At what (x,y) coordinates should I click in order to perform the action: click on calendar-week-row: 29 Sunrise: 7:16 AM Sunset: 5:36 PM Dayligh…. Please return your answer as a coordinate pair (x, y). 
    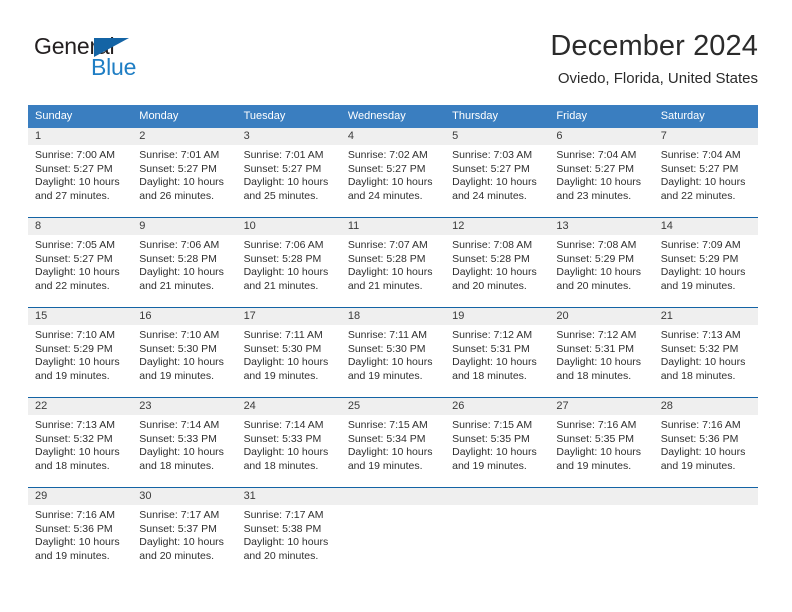
    Looking at the image, I should click on (393, 532).